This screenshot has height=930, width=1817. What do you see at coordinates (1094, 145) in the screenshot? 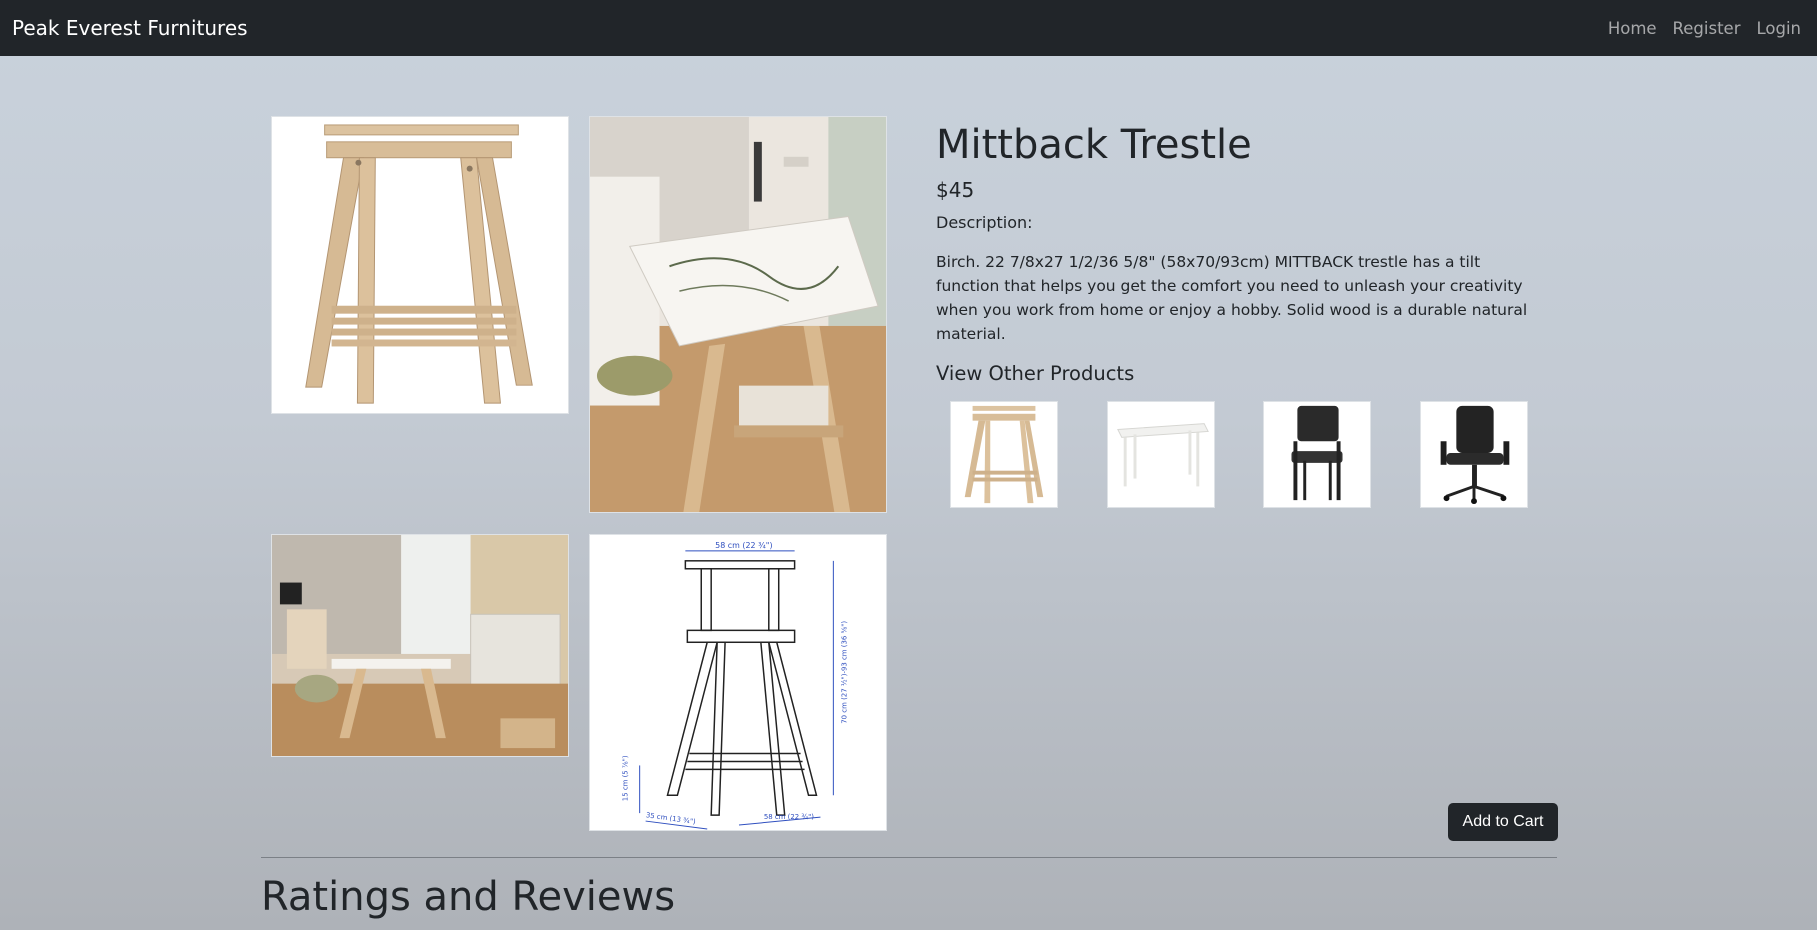
I see `product-title: Mittback Trestle` at bounding box center [1094, 145].